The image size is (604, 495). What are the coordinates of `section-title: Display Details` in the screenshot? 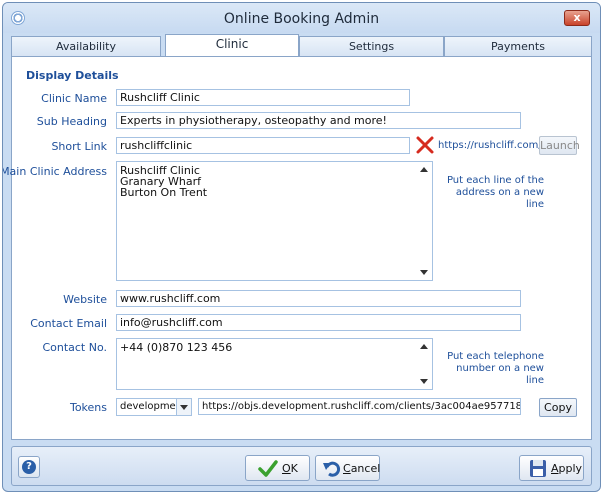 It's located at (72, 75).